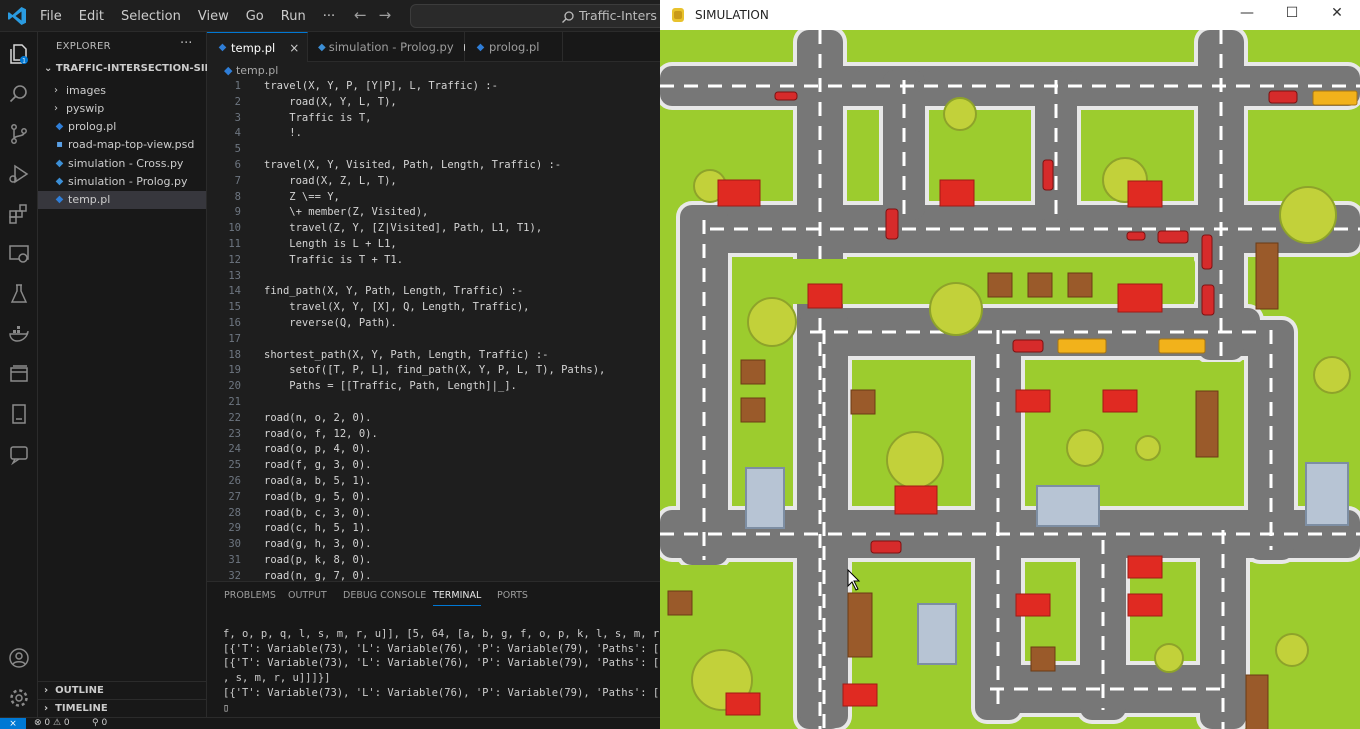  Describe the element at coordinates (329, 16) in the screenshot. I see `menu-item: ···` at that location.